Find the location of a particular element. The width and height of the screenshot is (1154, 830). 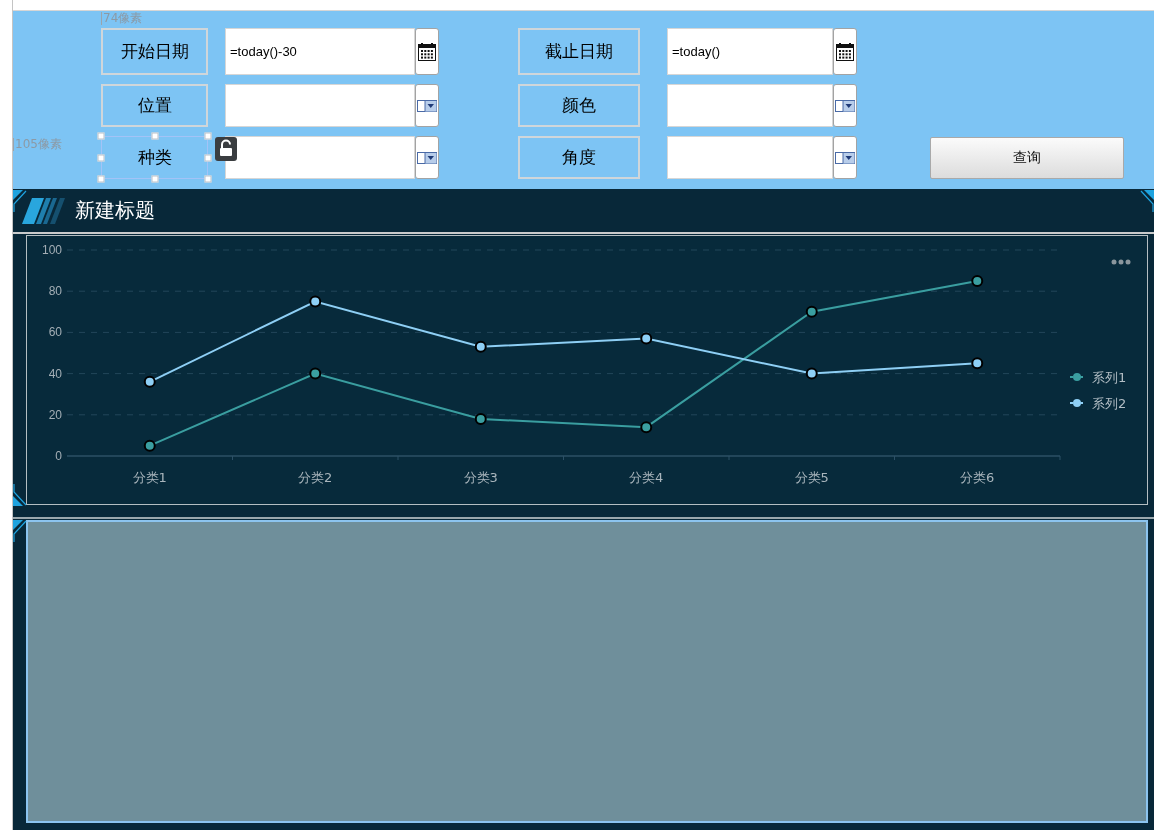

legend-label: 系列2 is located at coordinates (1109, 403).